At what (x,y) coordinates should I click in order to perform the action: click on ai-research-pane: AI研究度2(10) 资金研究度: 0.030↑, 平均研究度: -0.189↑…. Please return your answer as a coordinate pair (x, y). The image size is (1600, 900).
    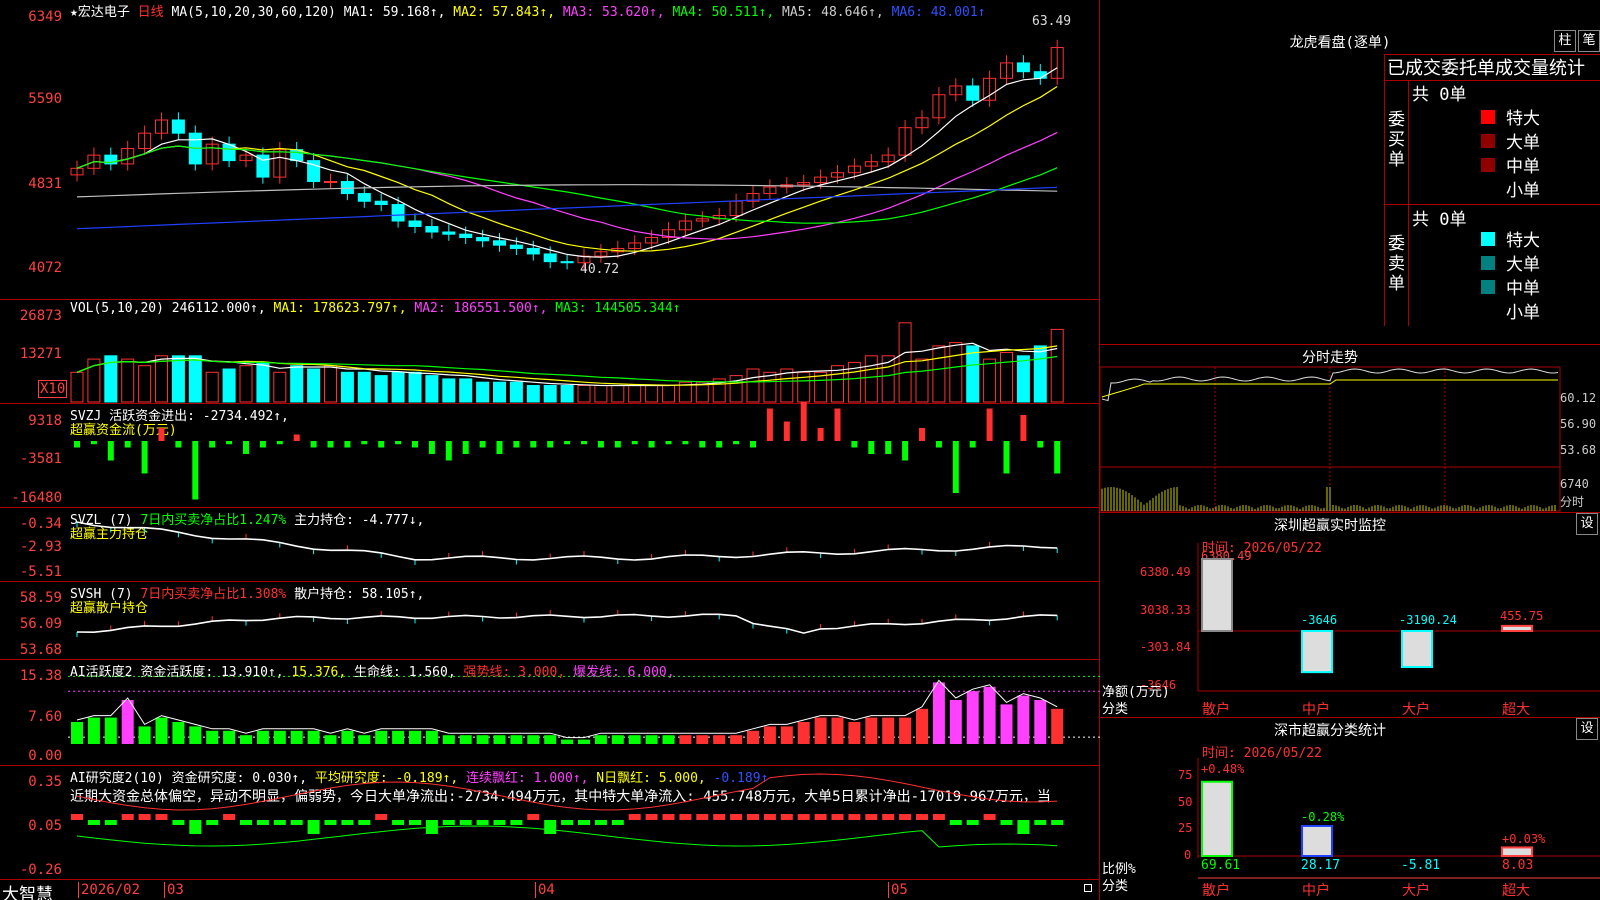
    Looking at the image, I should click on (550, 823).